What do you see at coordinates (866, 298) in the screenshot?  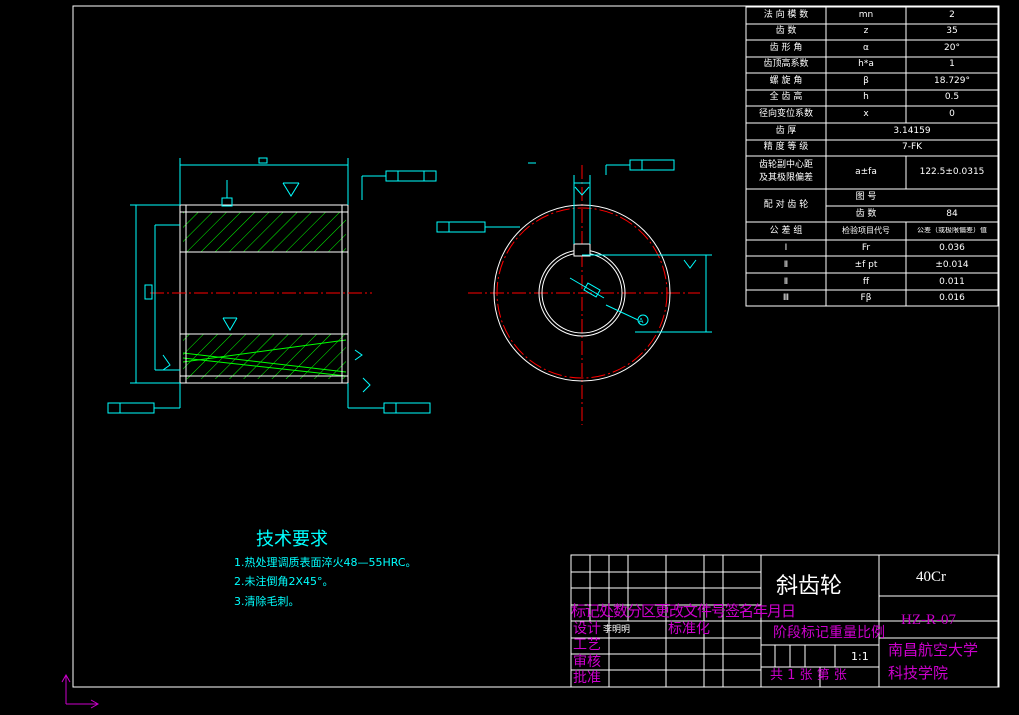 I see `tol-item-3: Fβ` at bounding box center [866, 298].